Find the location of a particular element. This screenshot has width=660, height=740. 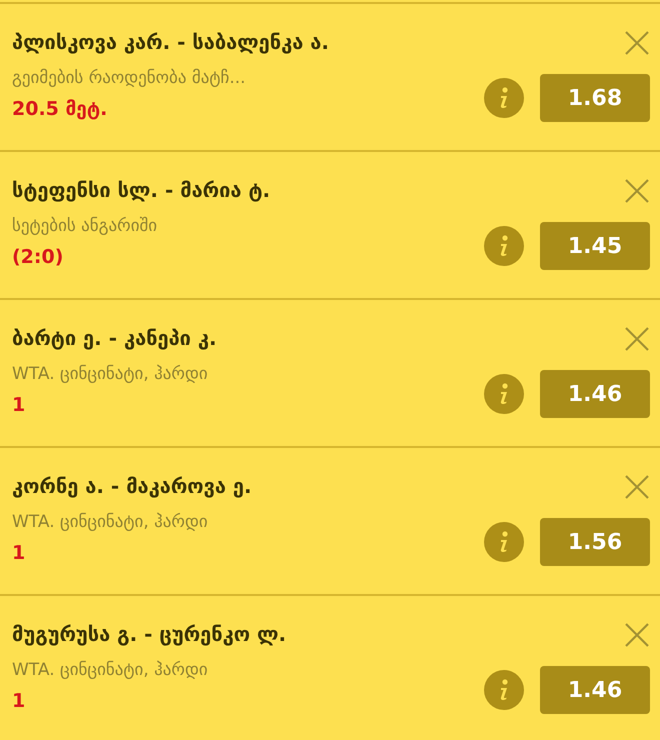

odds-button: 1.45 is located at coordinates (595, 246).